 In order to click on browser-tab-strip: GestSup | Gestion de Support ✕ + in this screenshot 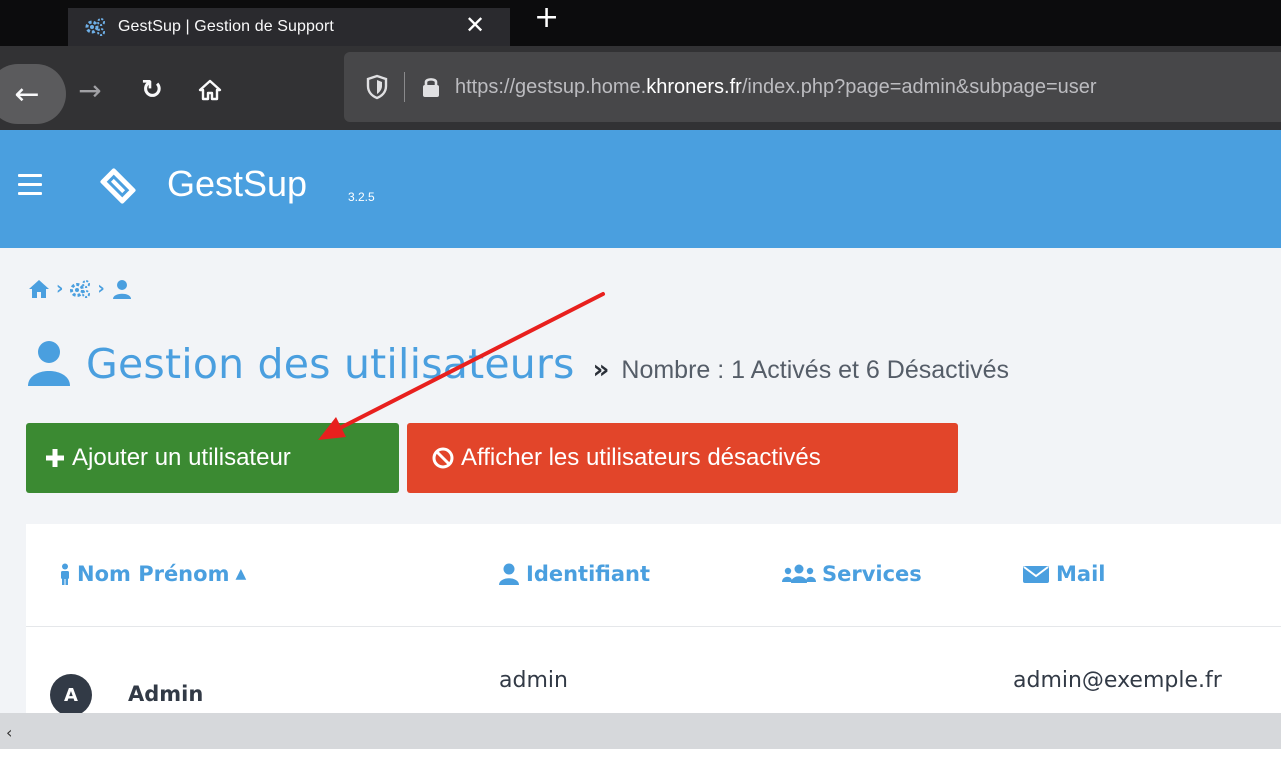, I will do `click(640, 23)`.